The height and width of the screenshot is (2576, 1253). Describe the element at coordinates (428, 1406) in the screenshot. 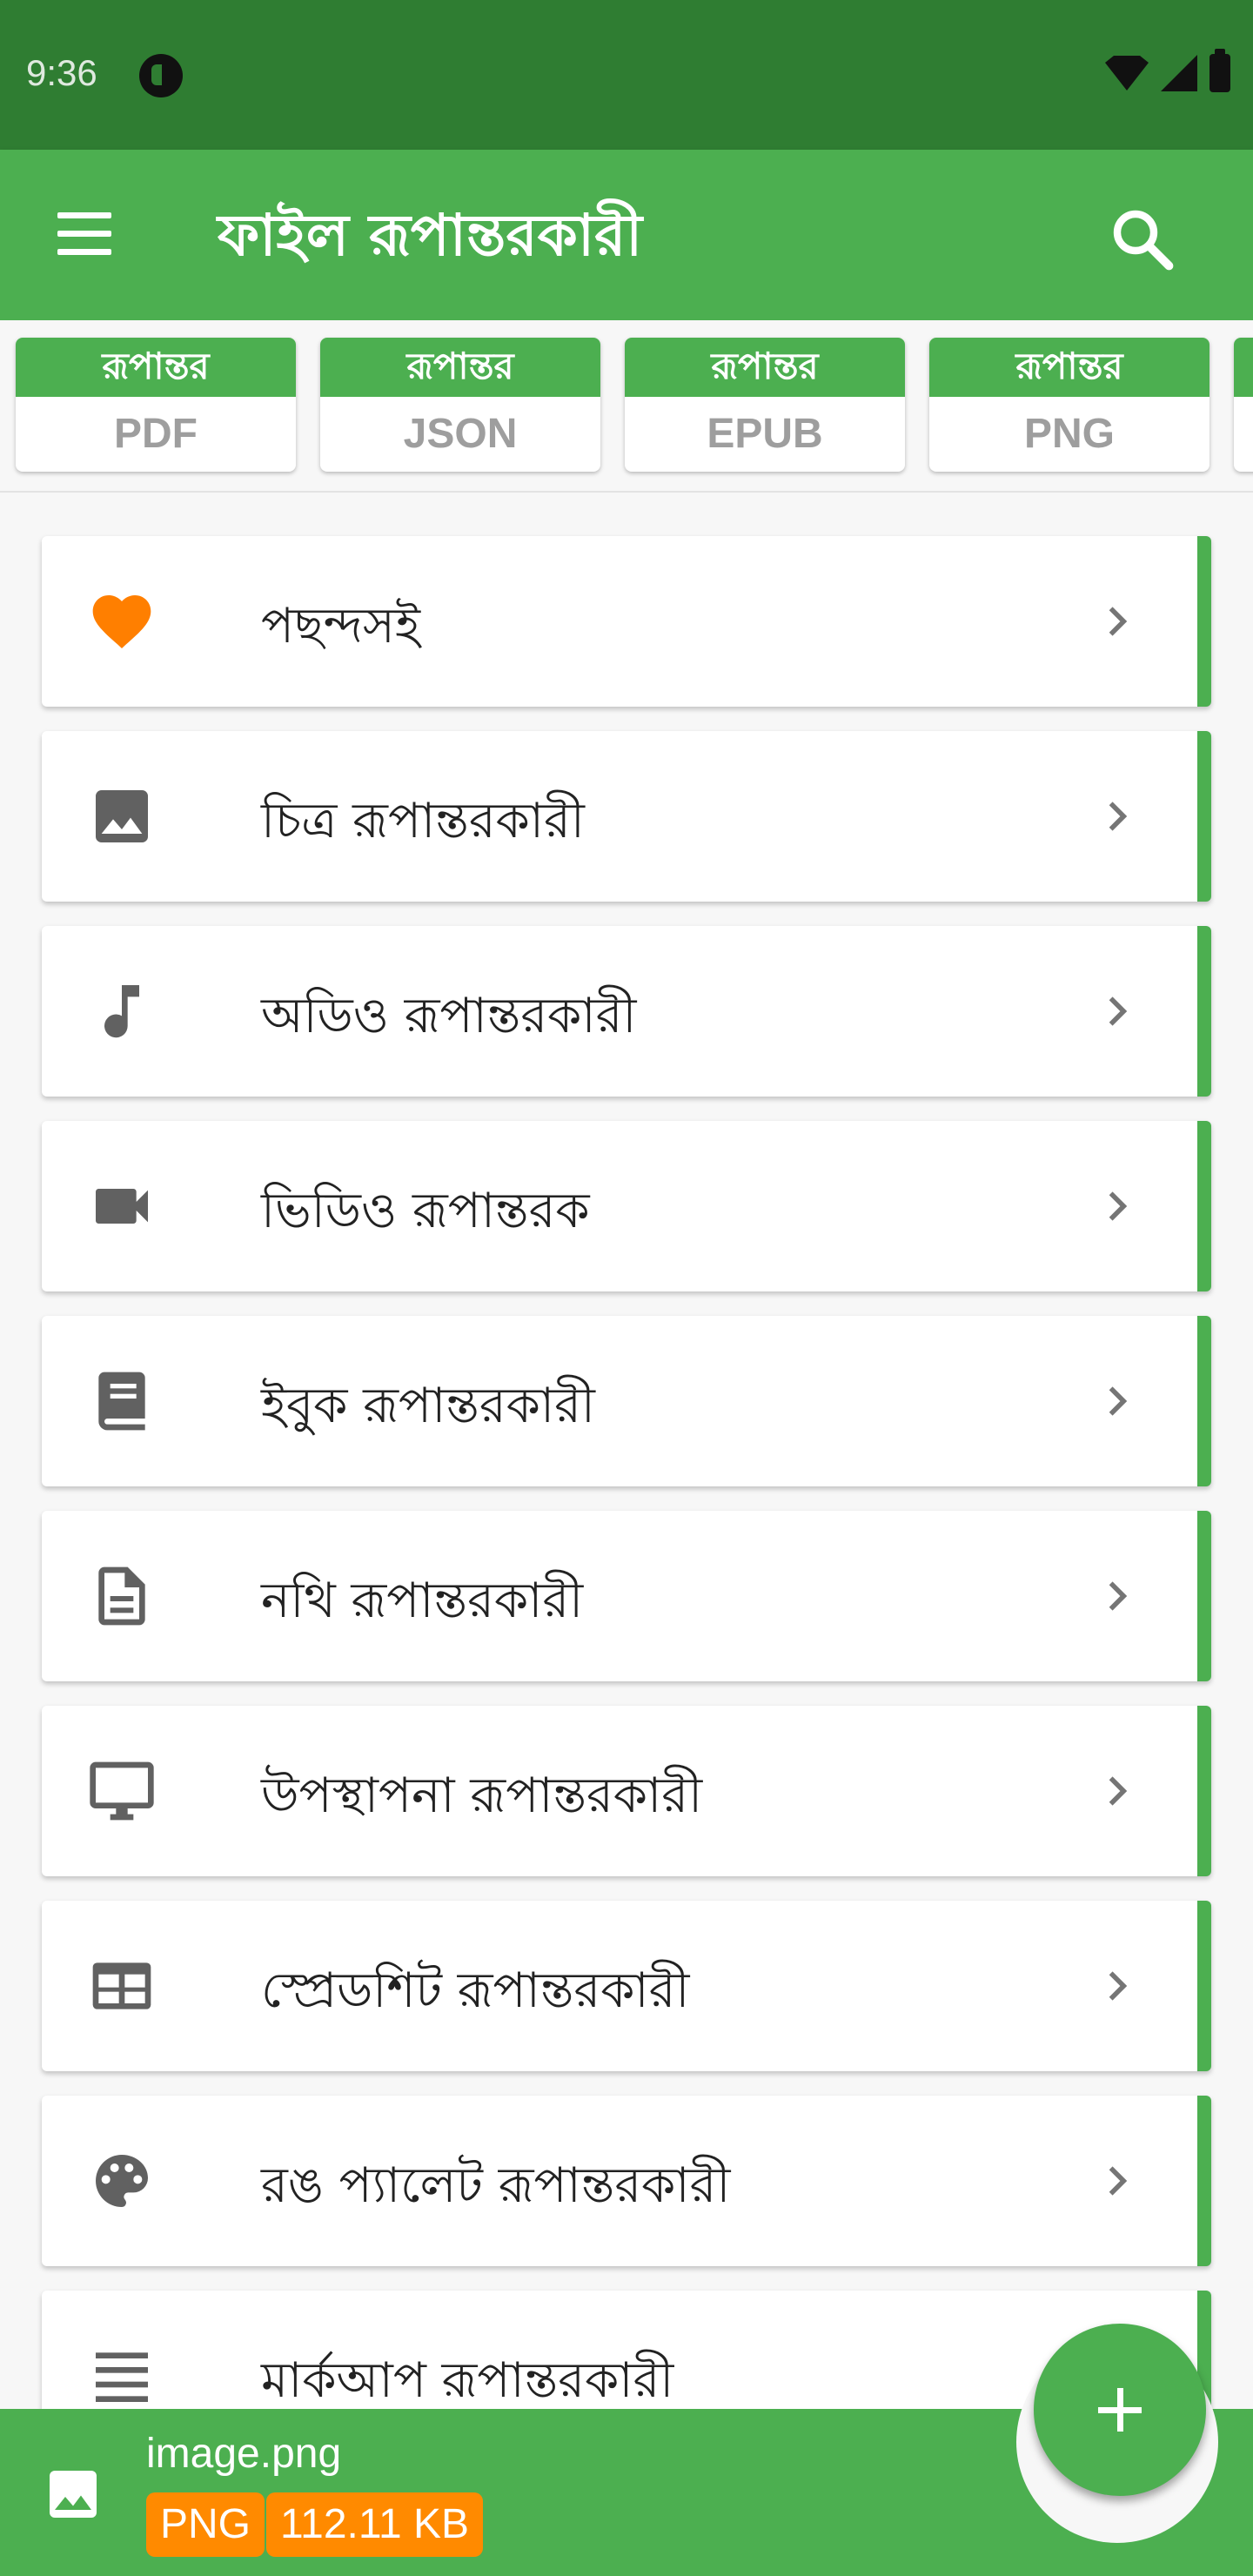

I see `list-item-label: ইবুক রূপান্তরকারী` at that location.